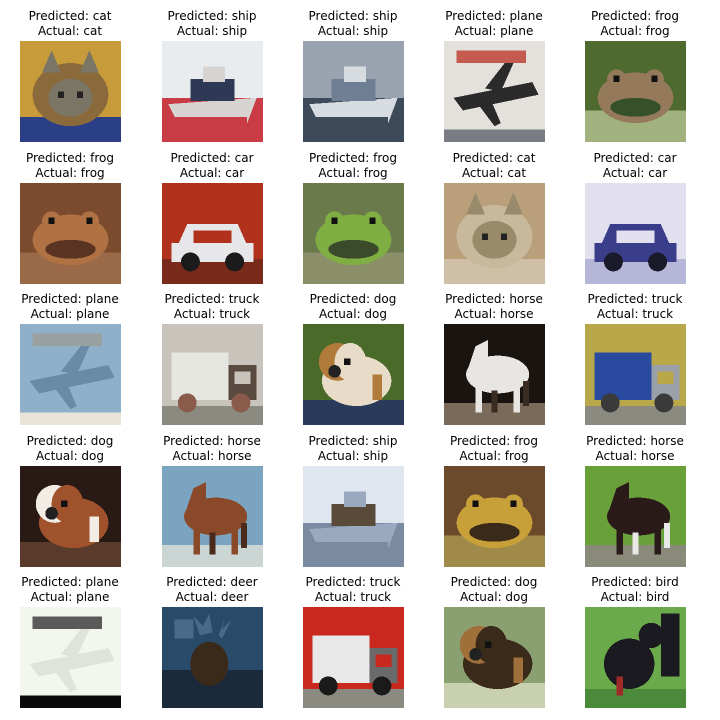 The width and height of the screenshot is (720, 720). Describe the element at coordinates (635, 597) in the screenshot. I see `actual-label: Actual: bird` at that location.